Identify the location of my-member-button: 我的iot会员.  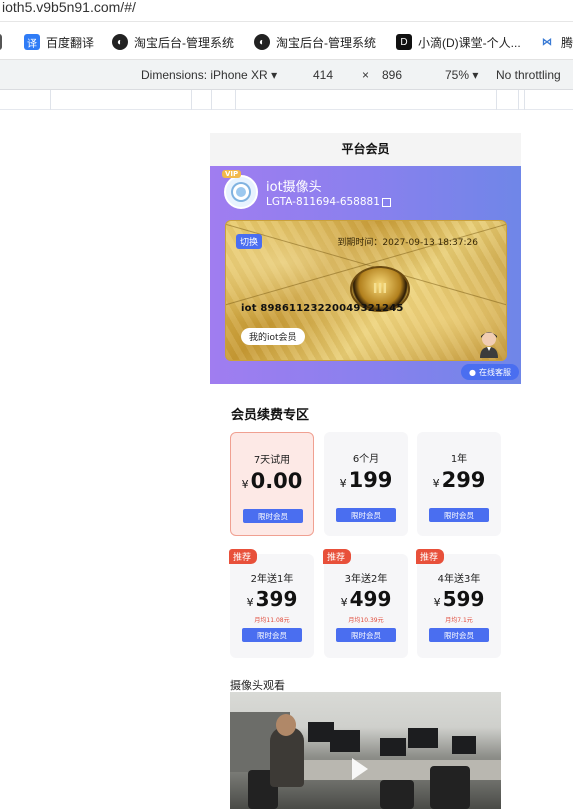
(273, 336).